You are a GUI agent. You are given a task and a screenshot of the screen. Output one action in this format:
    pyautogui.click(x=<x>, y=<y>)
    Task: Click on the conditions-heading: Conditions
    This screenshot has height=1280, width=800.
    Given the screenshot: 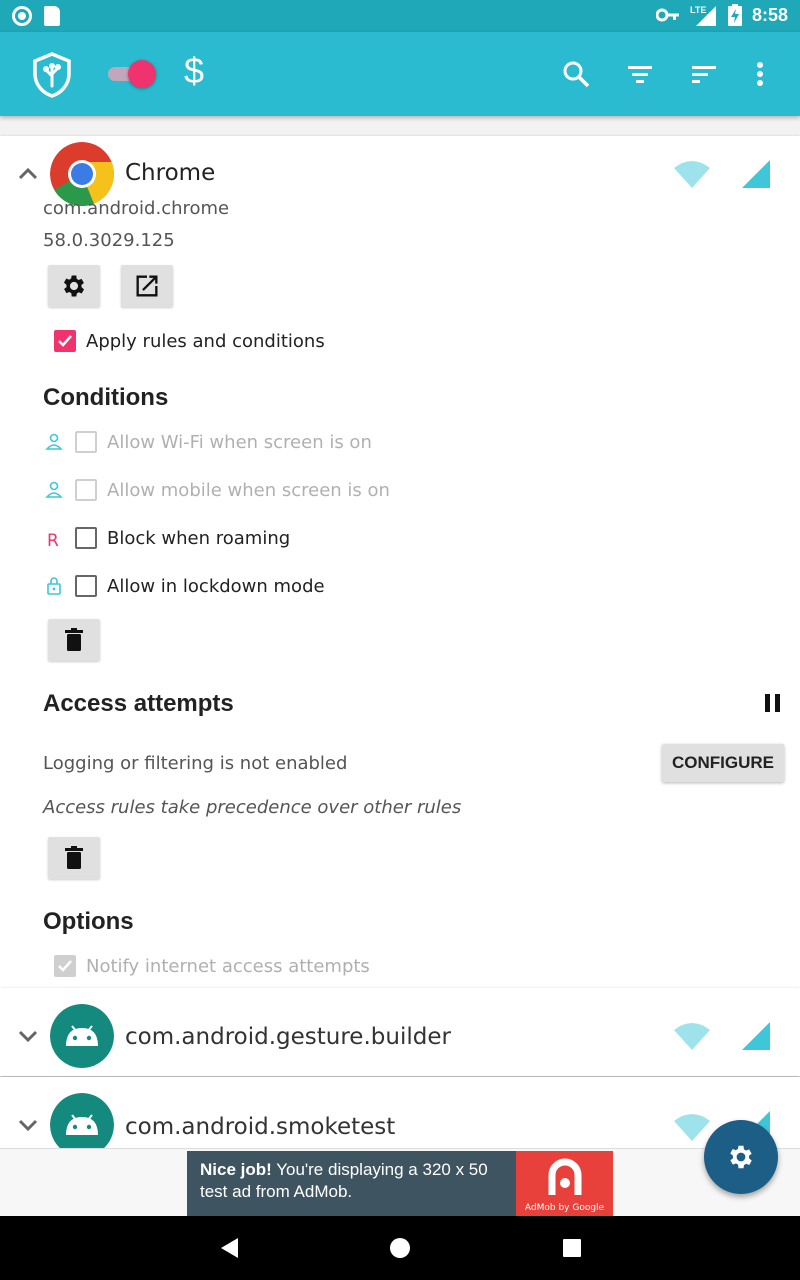 What is the action you would take?
    pyautogui.click(x=106, y=397)
    